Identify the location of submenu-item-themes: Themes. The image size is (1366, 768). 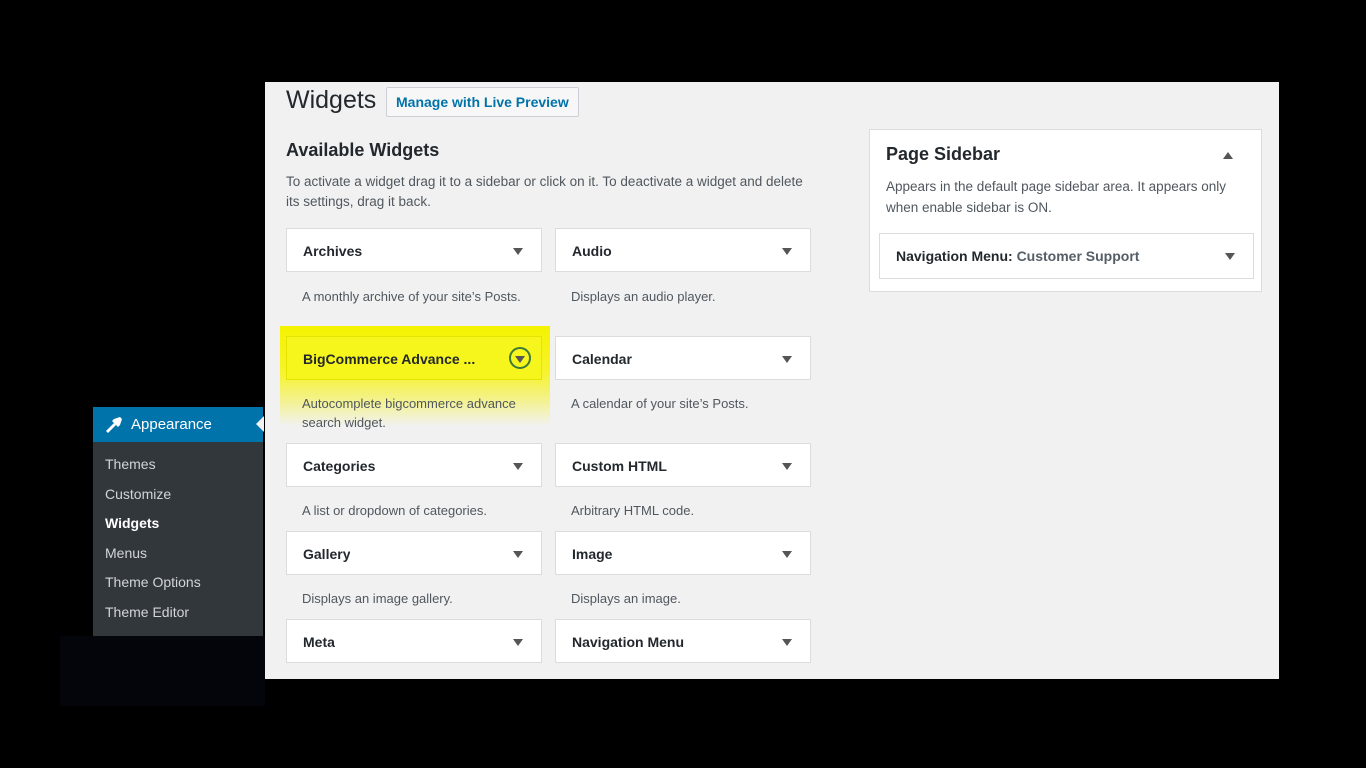
(178, 465).